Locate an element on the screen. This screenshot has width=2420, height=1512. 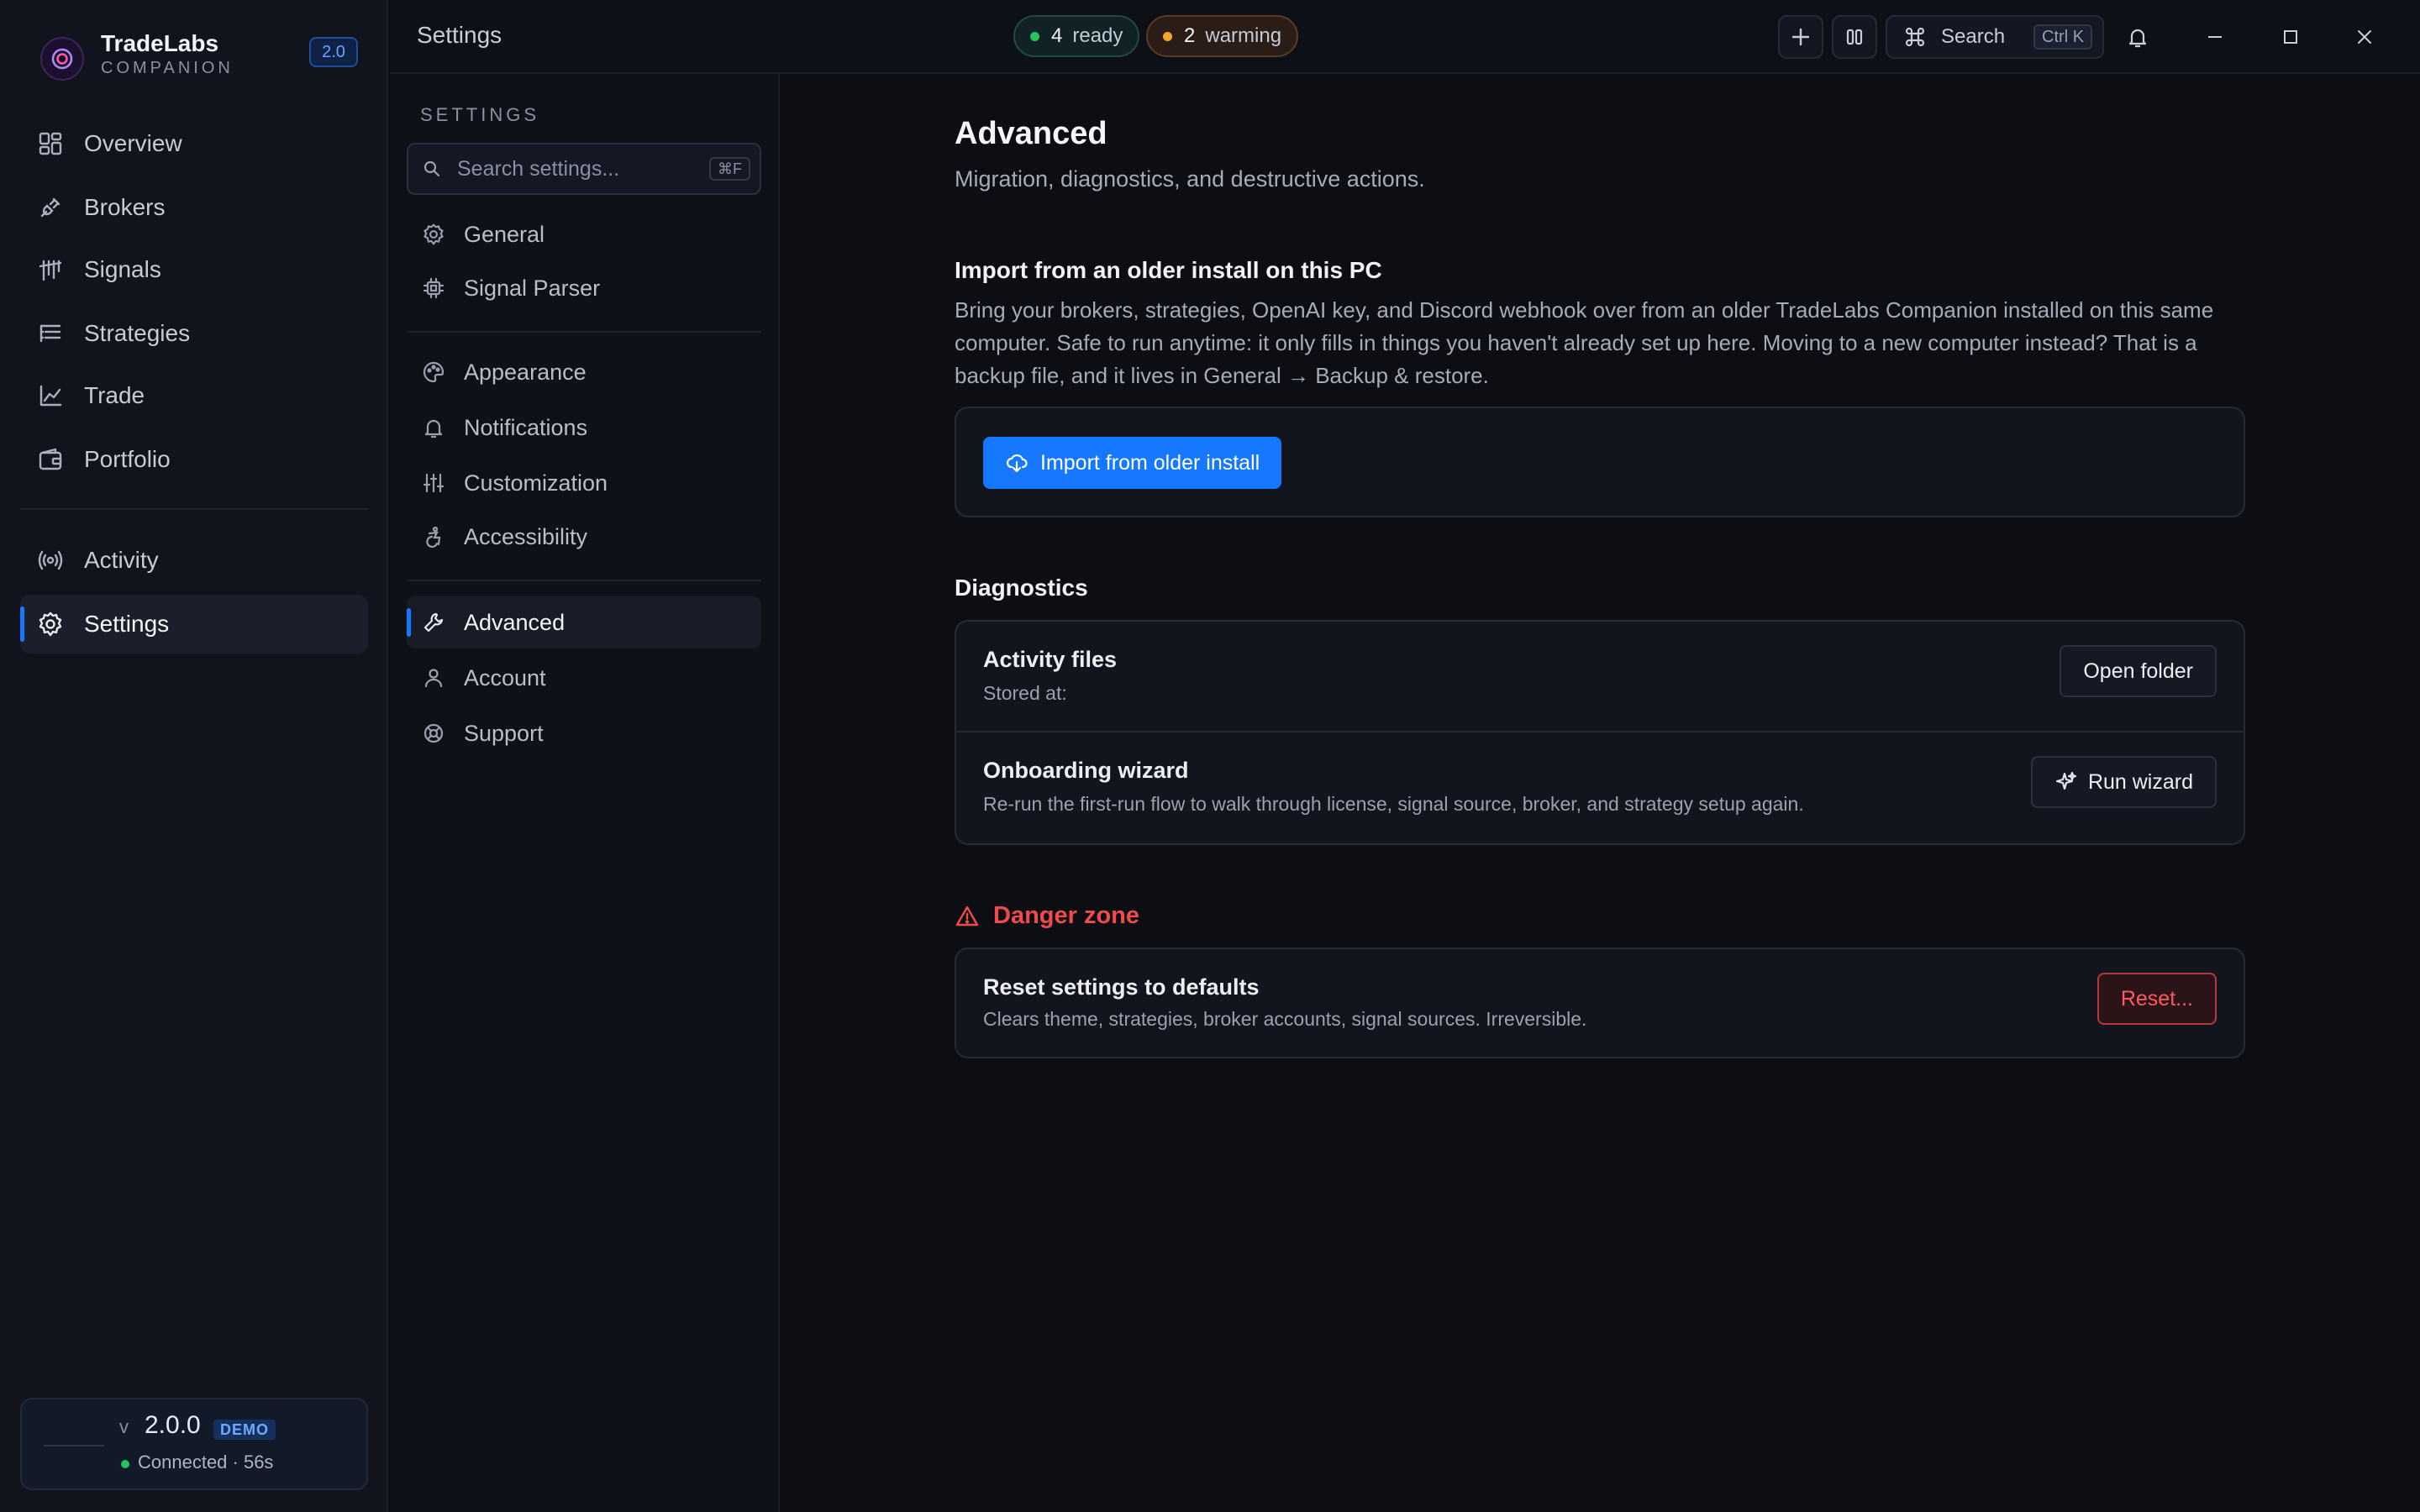
sidebar-item-label: Portfolio is located at coordinates (128, 459).